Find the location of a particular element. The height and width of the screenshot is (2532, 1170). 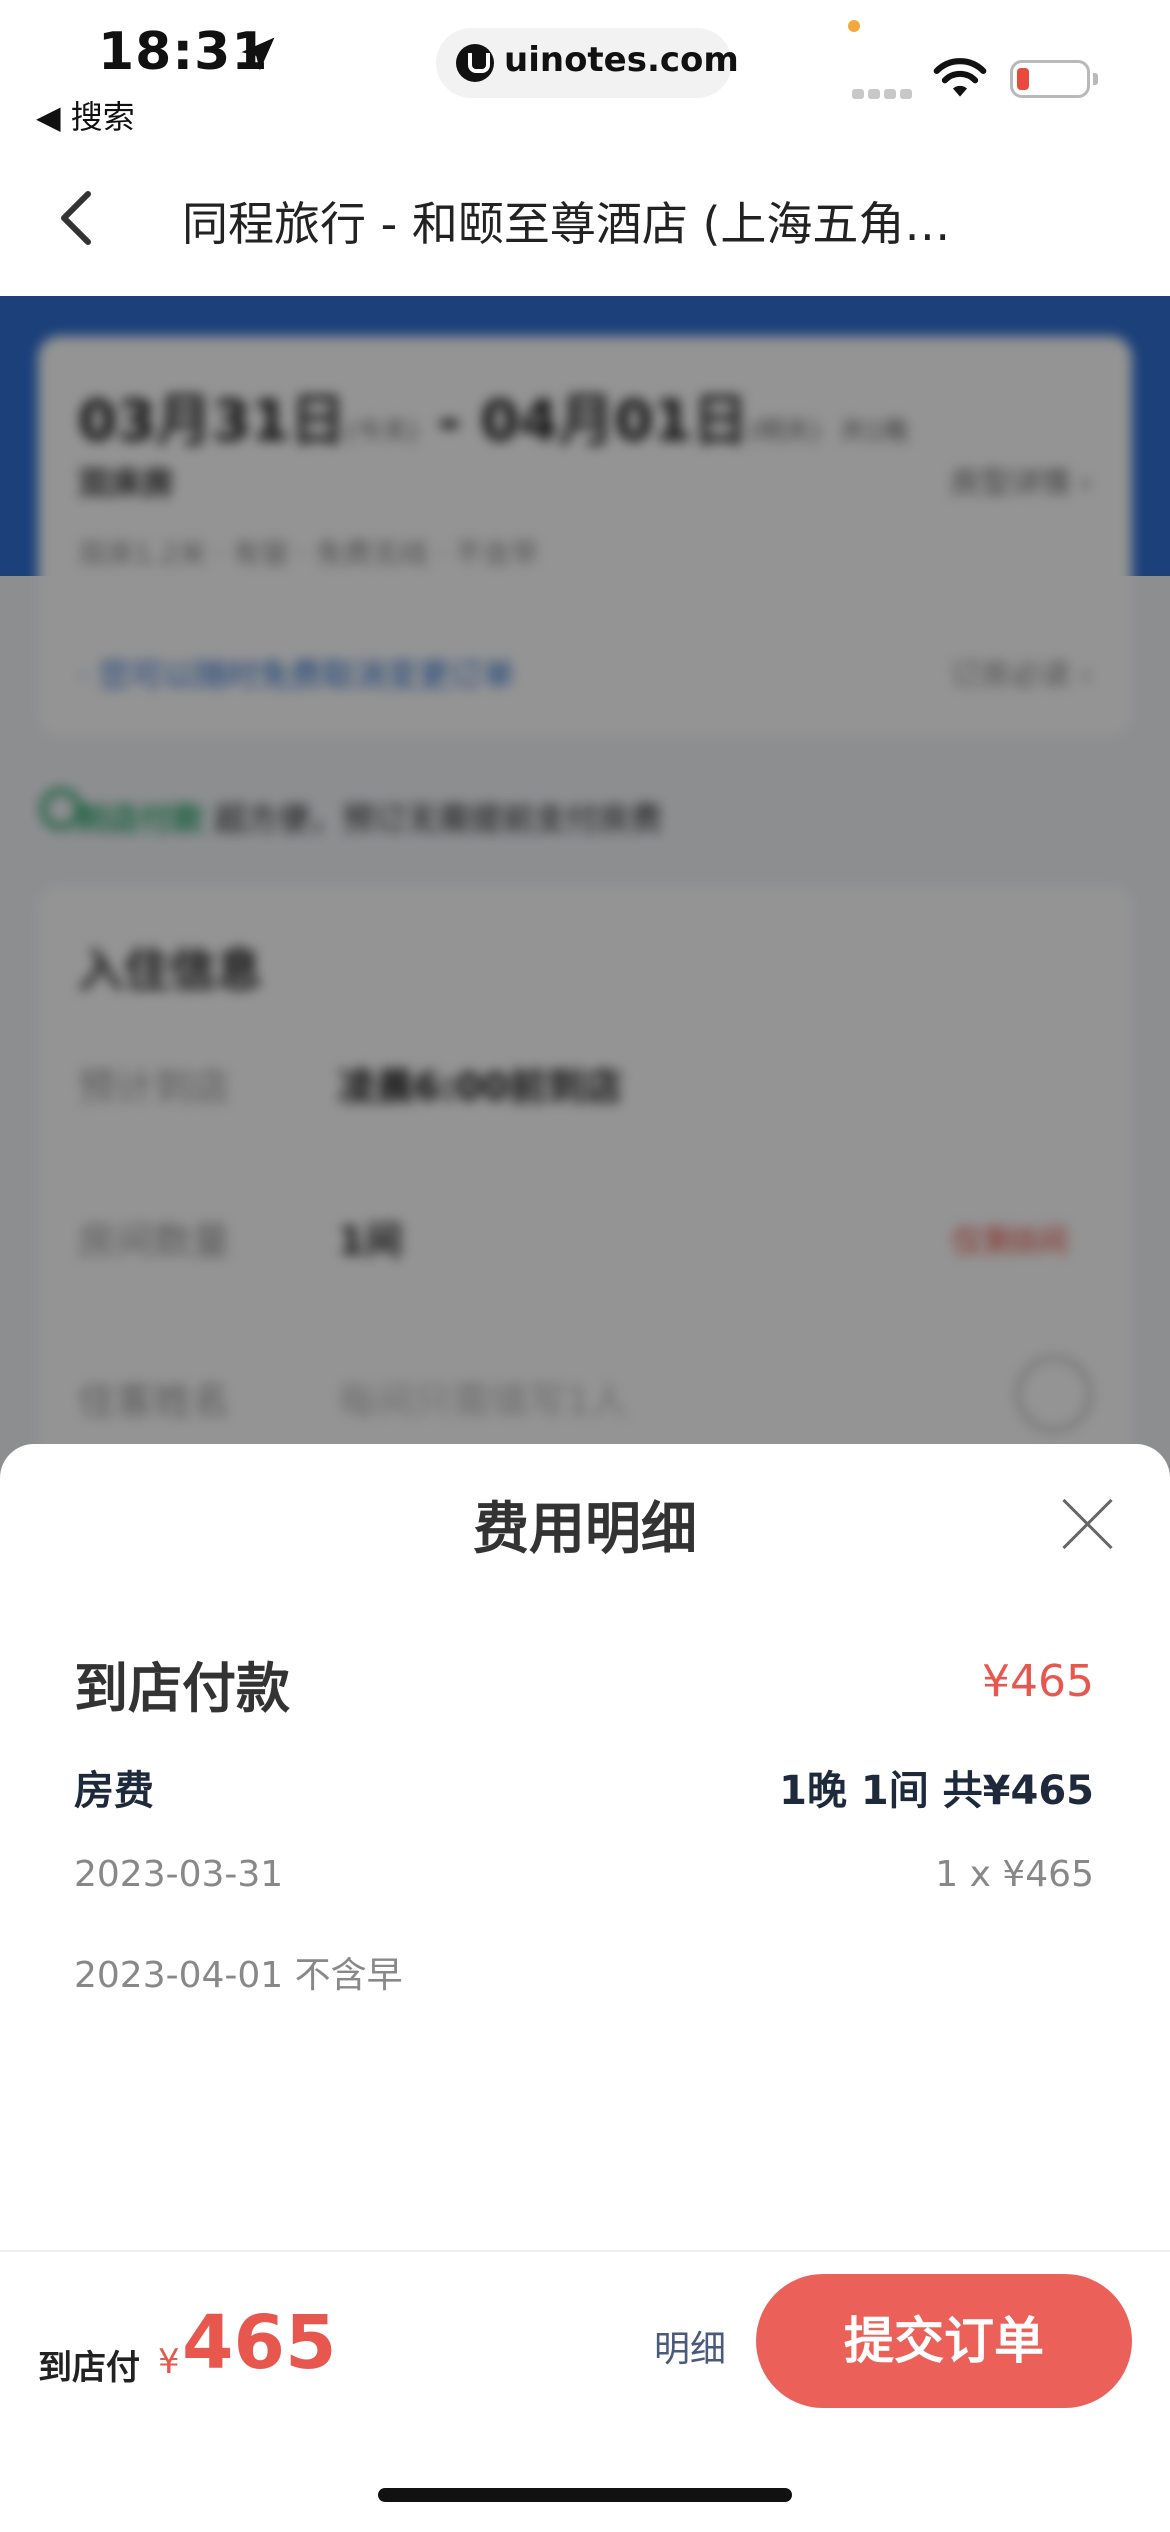

battery-icon is located at coordinates (1054, 79).